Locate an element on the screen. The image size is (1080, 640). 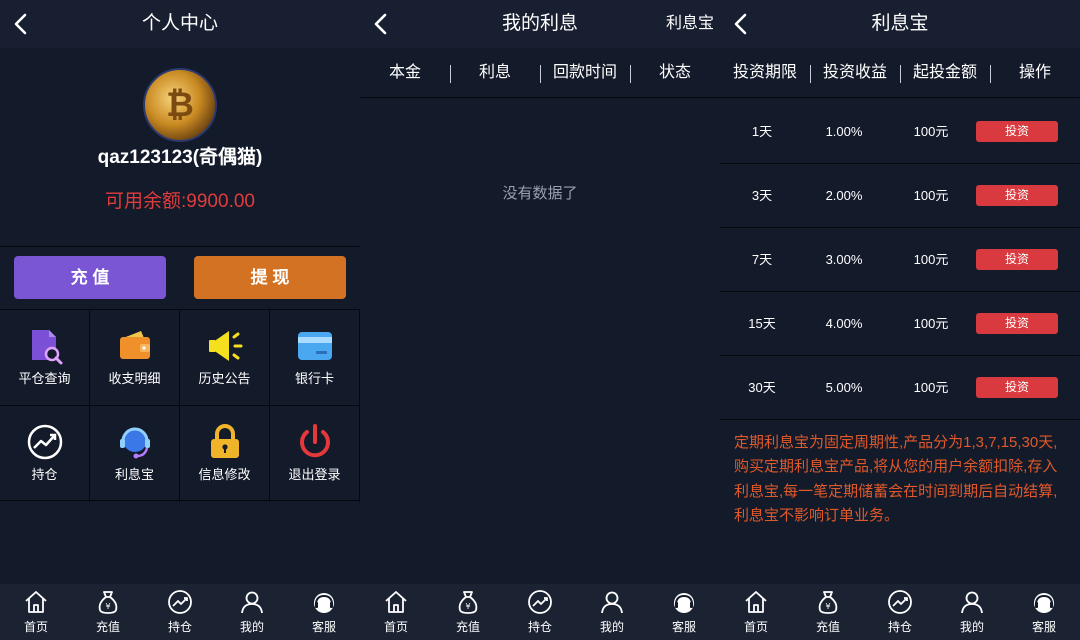
power-icon is located at coordinates (315, 441).